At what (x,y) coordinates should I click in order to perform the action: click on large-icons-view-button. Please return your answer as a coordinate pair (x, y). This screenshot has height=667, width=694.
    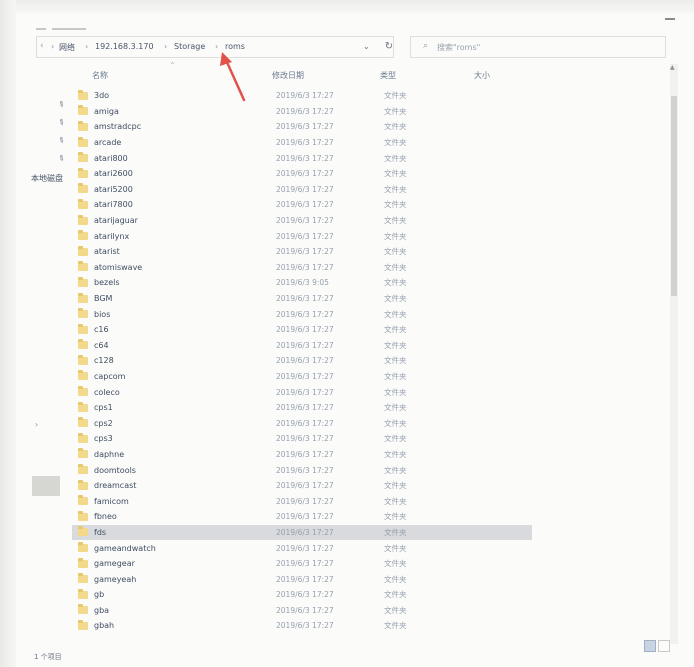
    Looking at the image, I should click on (664, 646).